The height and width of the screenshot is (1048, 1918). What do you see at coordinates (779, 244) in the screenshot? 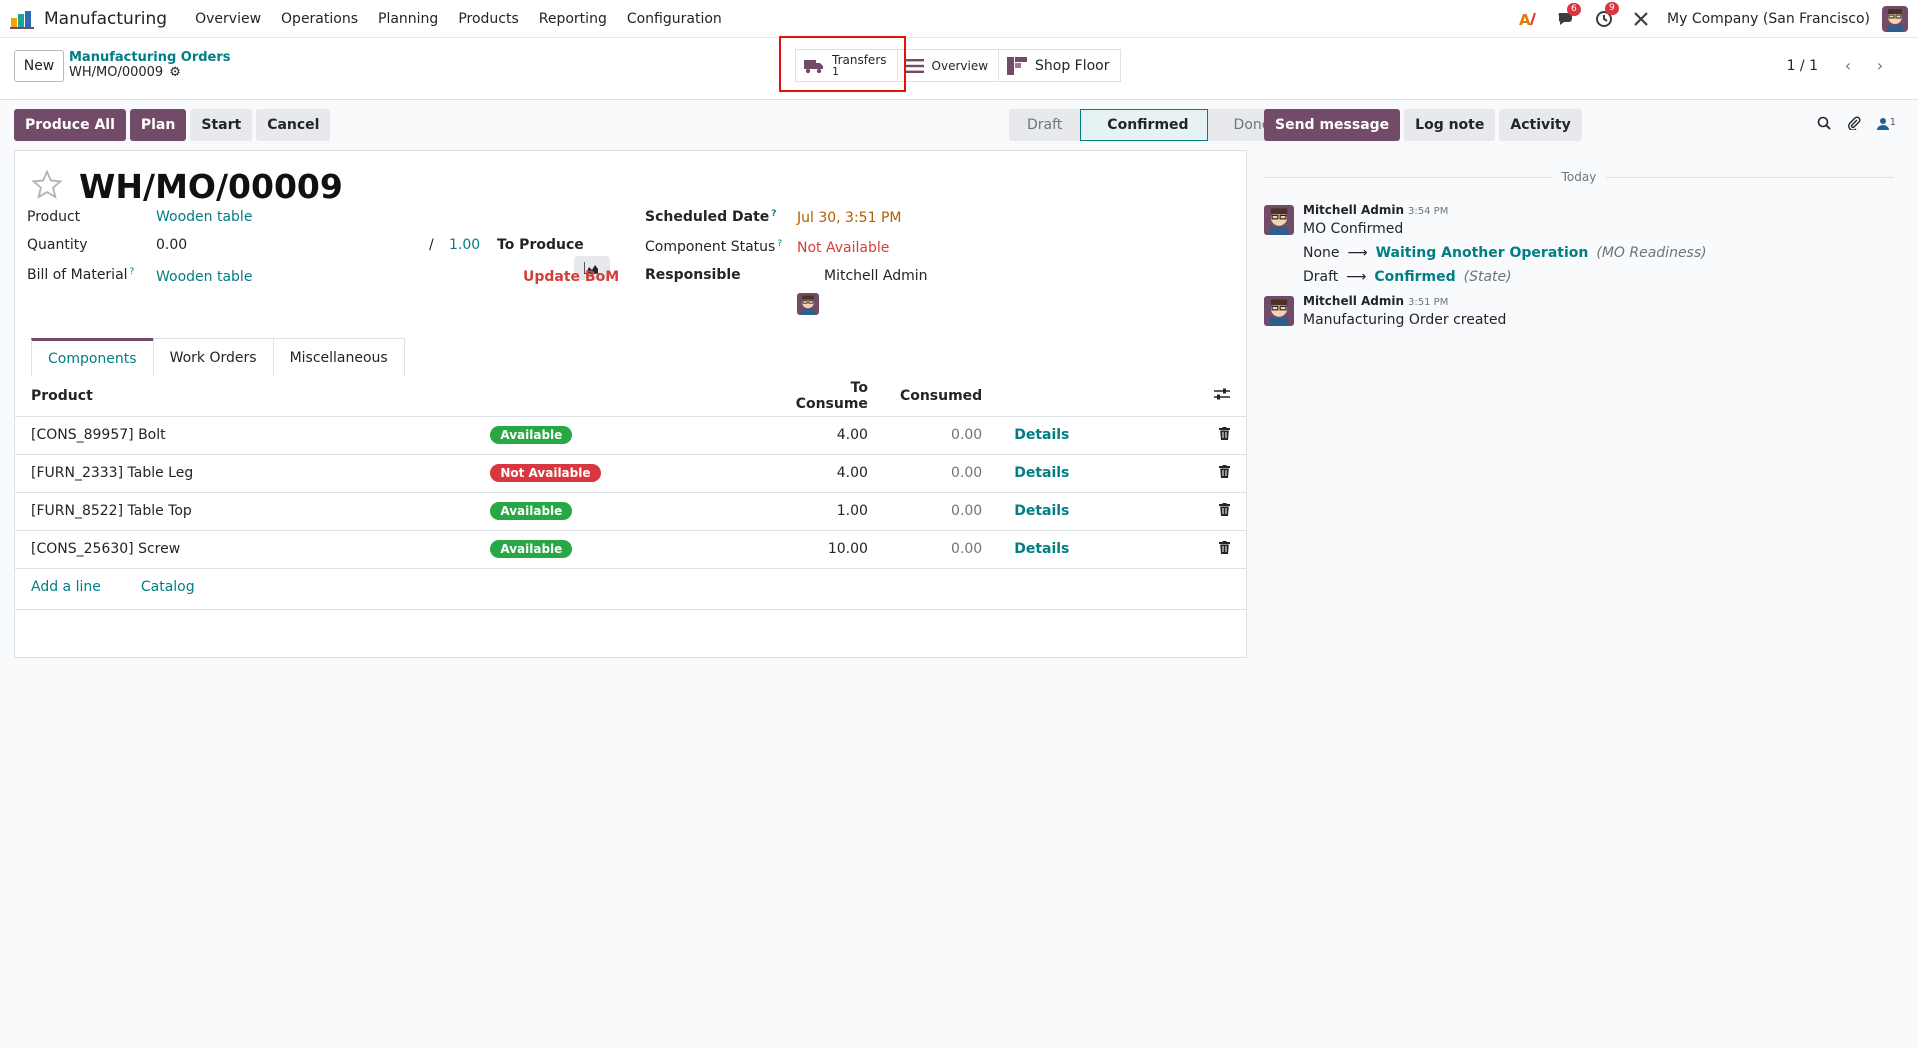
I see `component-status-help-mark: ?` at bounding box center [779, 244].